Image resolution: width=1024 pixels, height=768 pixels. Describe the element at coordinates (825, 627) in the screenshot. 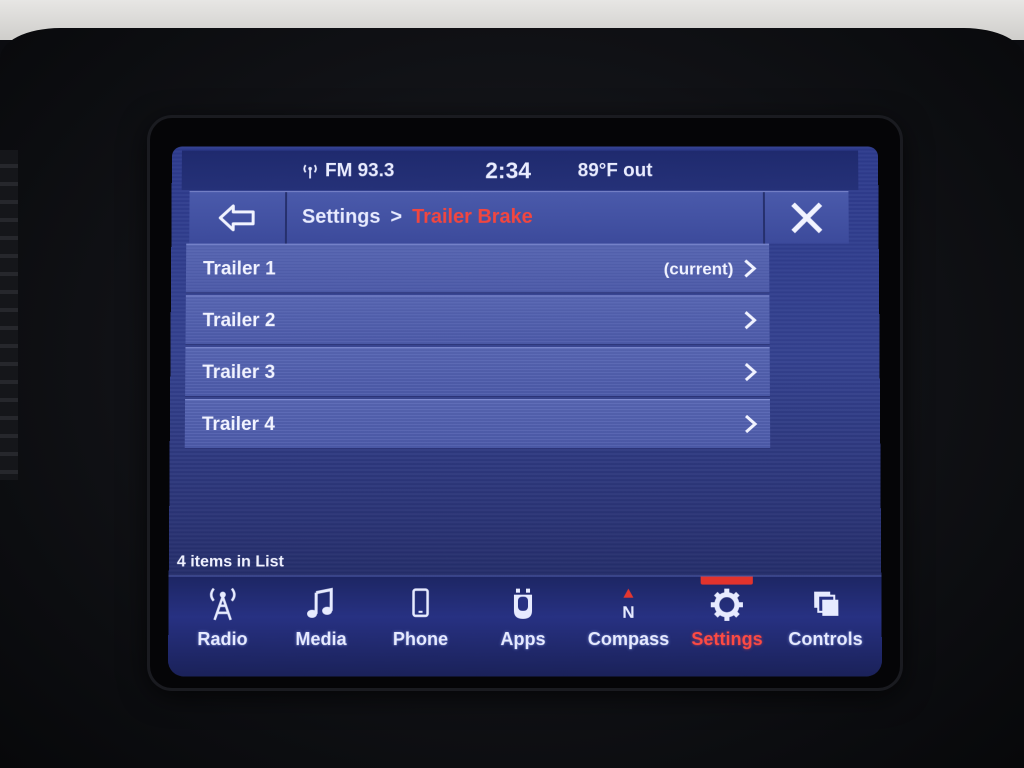

I see `nav-controls: Controls` at that location.